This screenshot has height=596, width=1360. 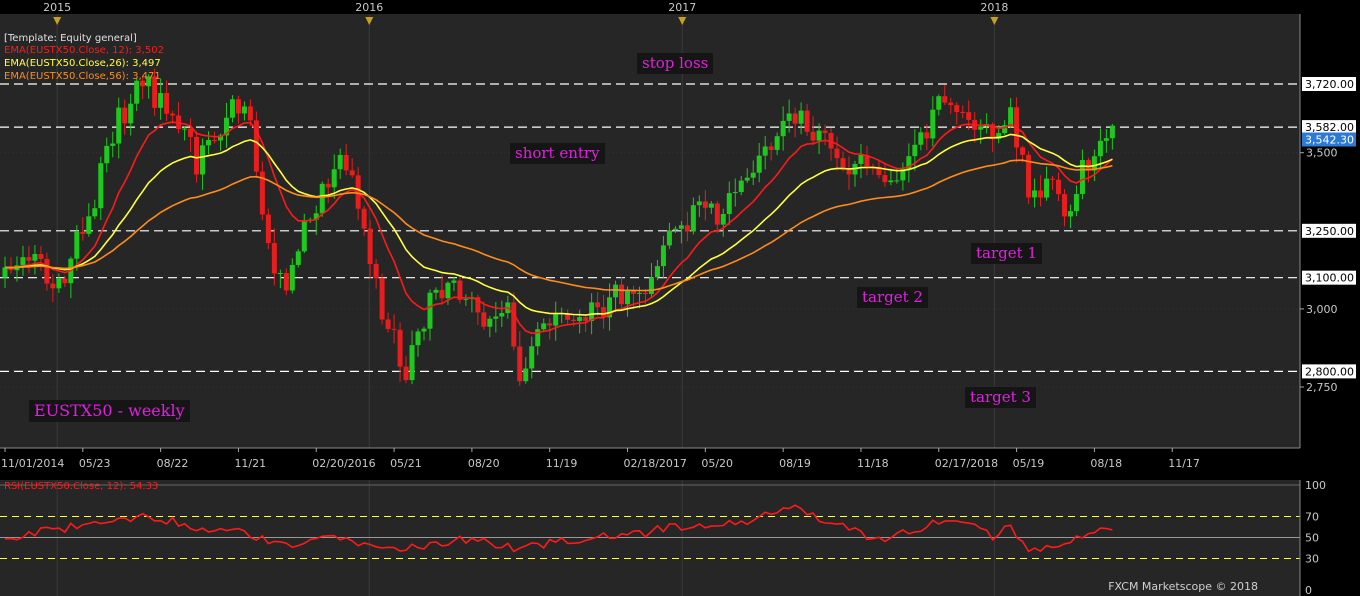 I want to click on price-tick-label: 3,000, so click(x=1322, y=309).